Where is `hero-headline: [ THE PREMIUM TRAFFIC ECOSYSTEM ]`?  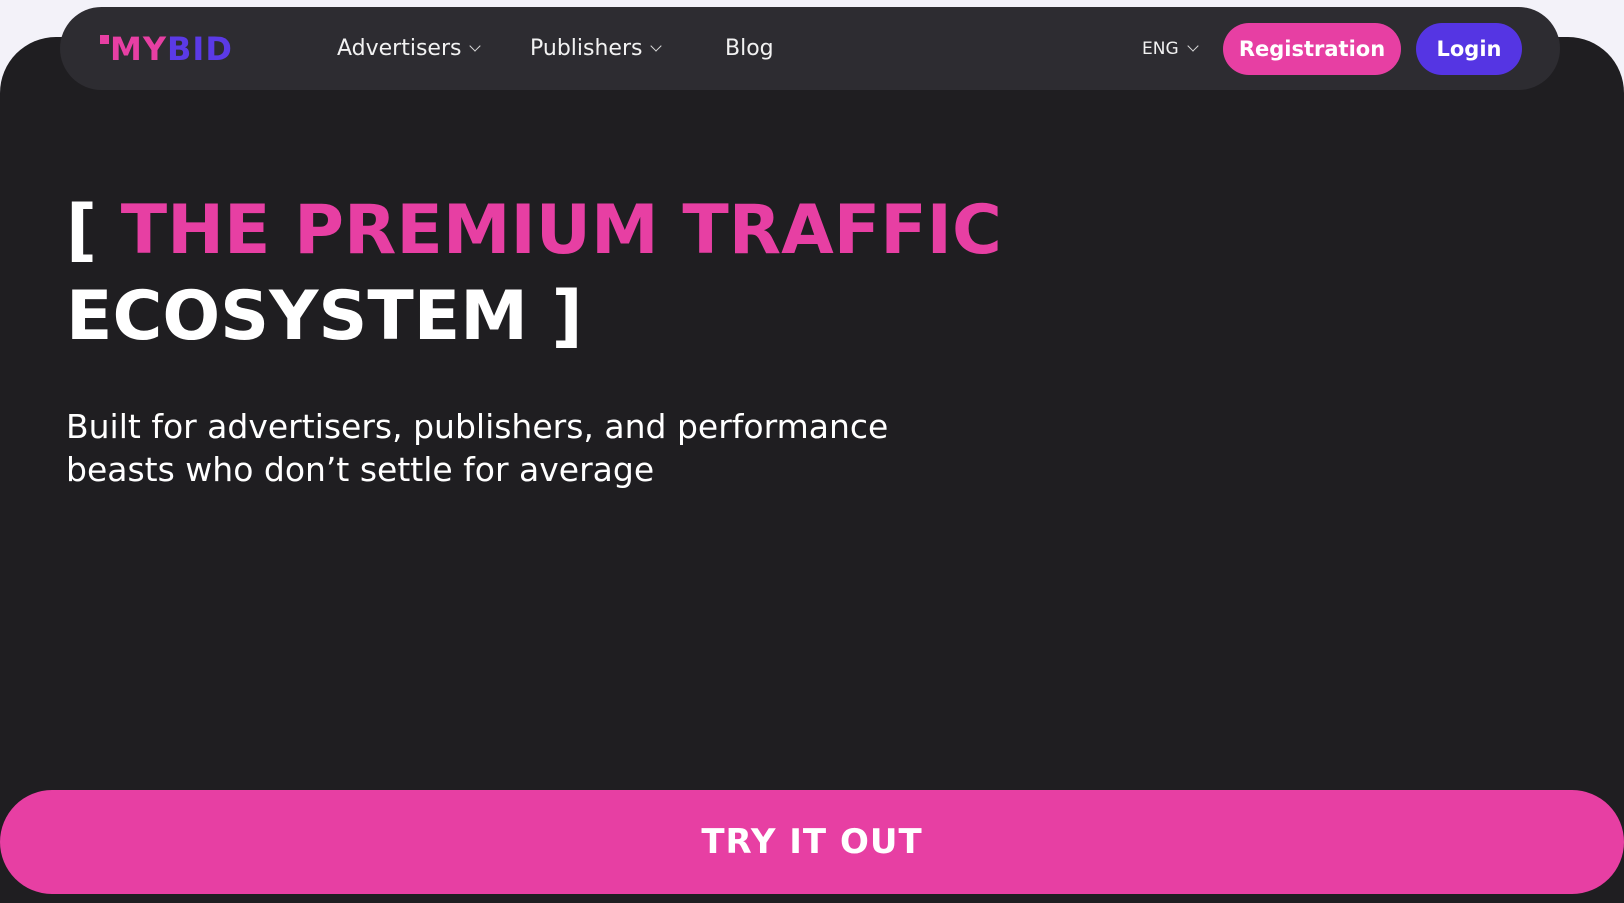
hero-headline: [ THE PREMIUM TRAFFIC ECOSYSTEM ] is located at coordinates (534, 274).